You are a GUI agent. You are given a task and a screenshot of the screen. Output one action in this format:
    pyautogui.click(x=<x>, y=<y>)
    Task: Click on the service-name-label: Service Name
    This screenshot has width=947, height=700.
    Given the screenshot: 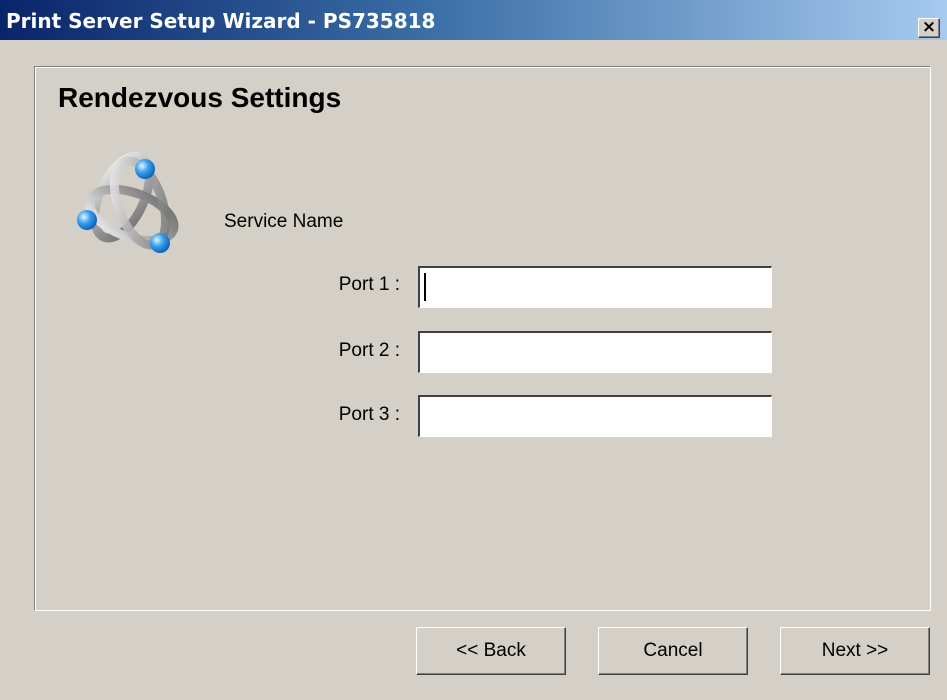 What is the action you would take?
    pyautogui.click(x=284, y=221)
    